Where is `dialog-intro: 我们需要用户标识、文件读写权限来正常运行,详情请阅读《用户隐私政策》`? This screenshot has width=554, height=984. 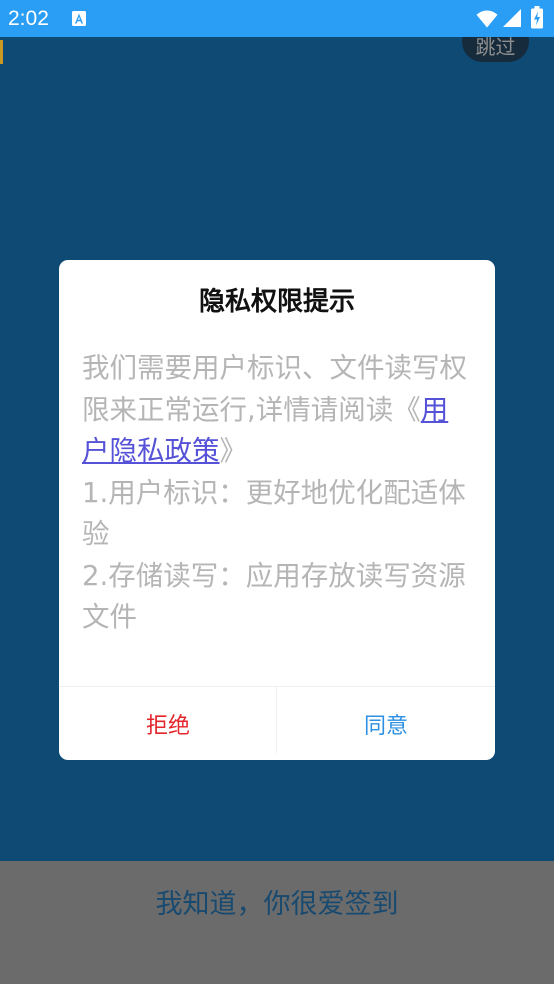 dialog-intro: 我们需要用户标识、文件读写权限来正常运行,详情请阅读《用户隐私政策》 is located at coordinates (278, 410).